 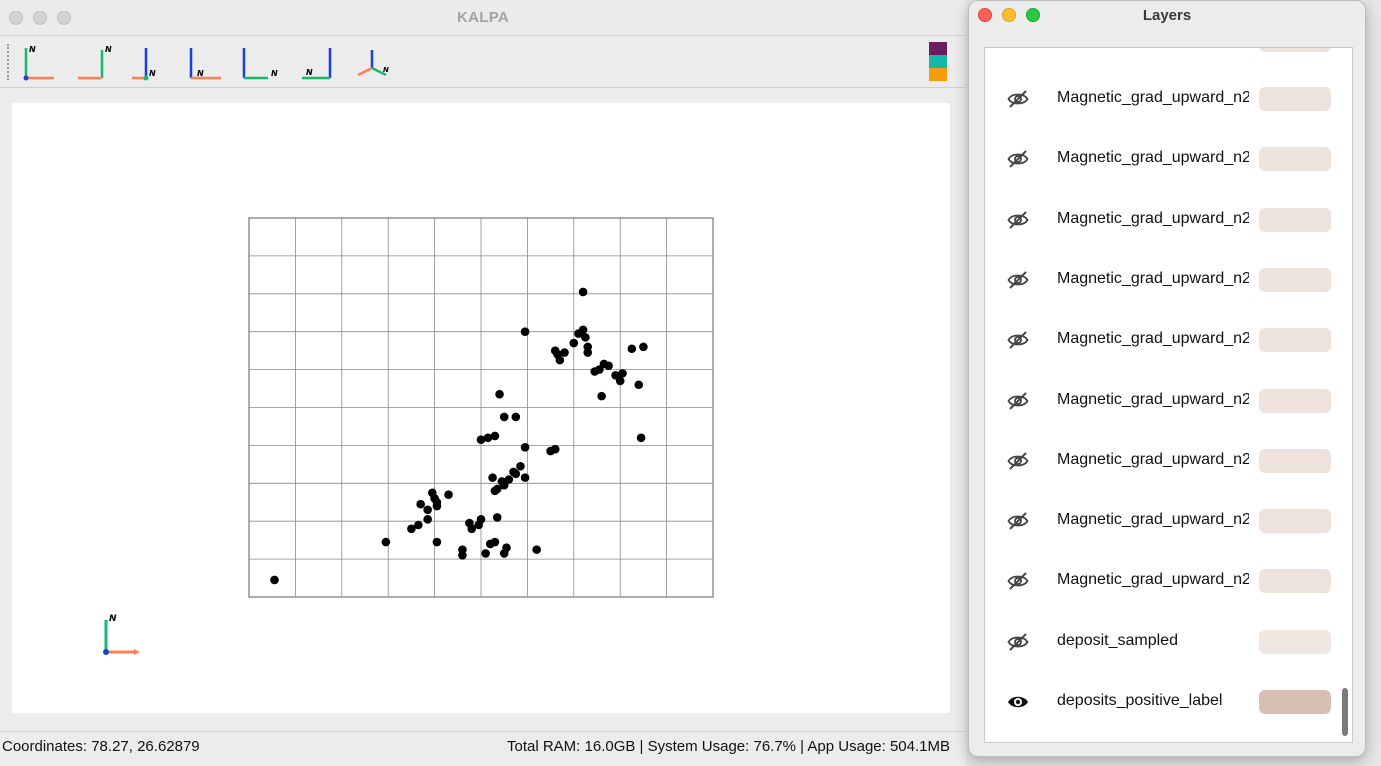 I want to click on view-isometric-button: N, so click(x=372, y=63).